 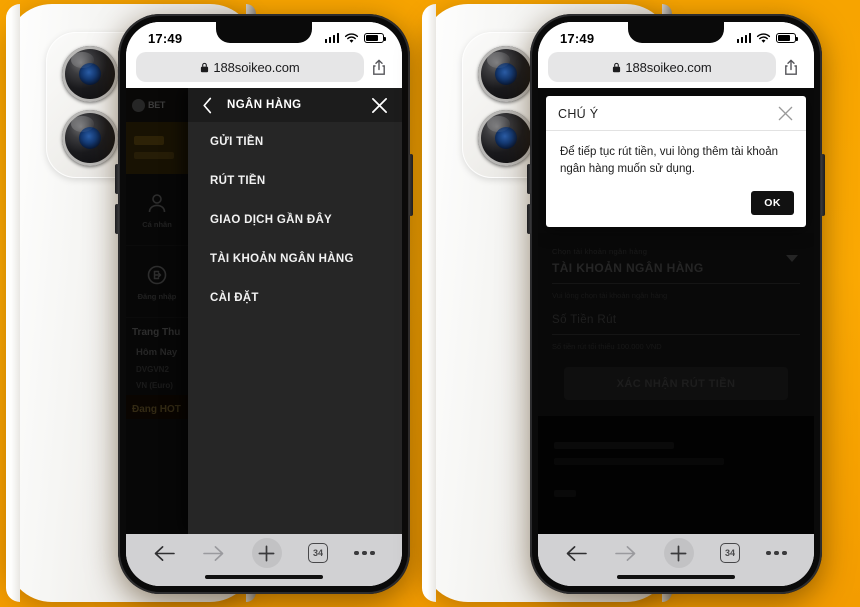 I want to click on login-icon, so click(x=157, y=274).